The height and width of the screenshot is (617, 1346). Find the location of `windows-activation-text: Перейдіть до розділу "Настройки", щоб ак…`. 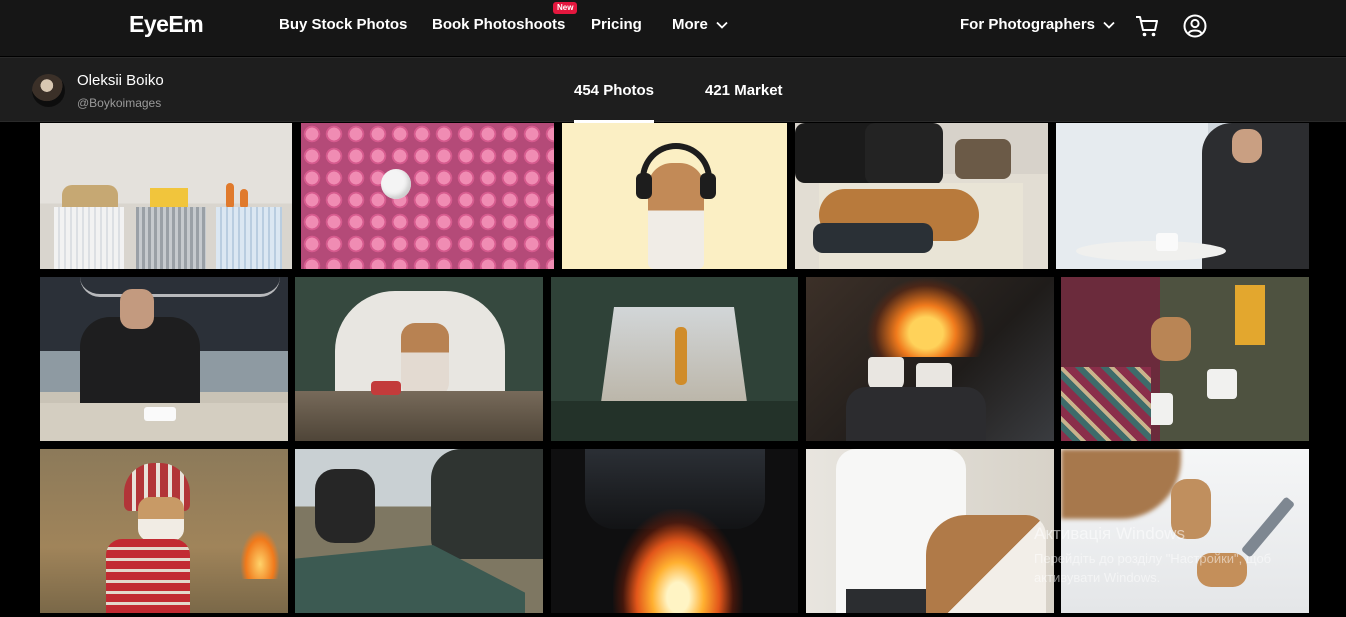

windows-activation-text: Перейдіть до розділу "Настройки", щоб ак… is located at coordinates (1152, 568).